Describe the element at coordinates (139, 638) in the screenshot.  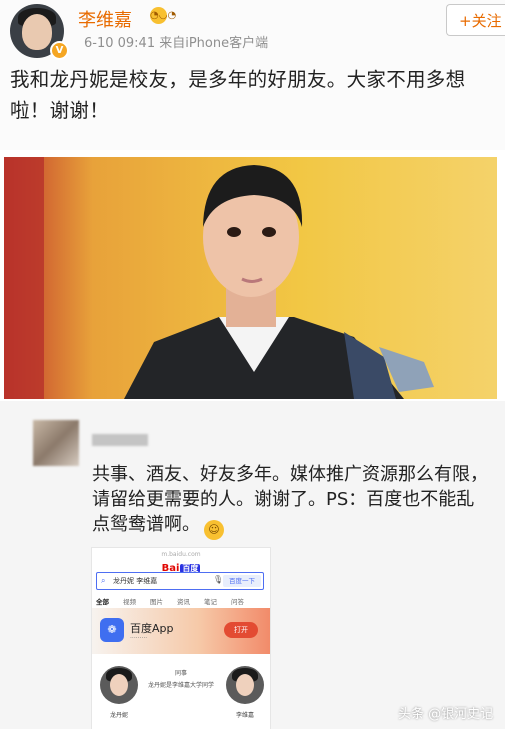
I see `baidu-app-subtitle: ·········` at that location.